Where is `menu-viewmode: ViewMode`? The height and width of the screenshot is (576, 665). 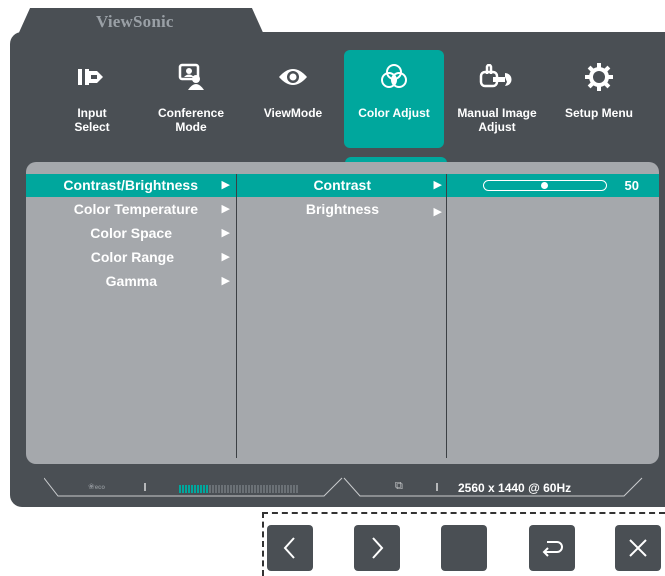
menu-viewmode: ViewMode is located at coordinates (293, 99).